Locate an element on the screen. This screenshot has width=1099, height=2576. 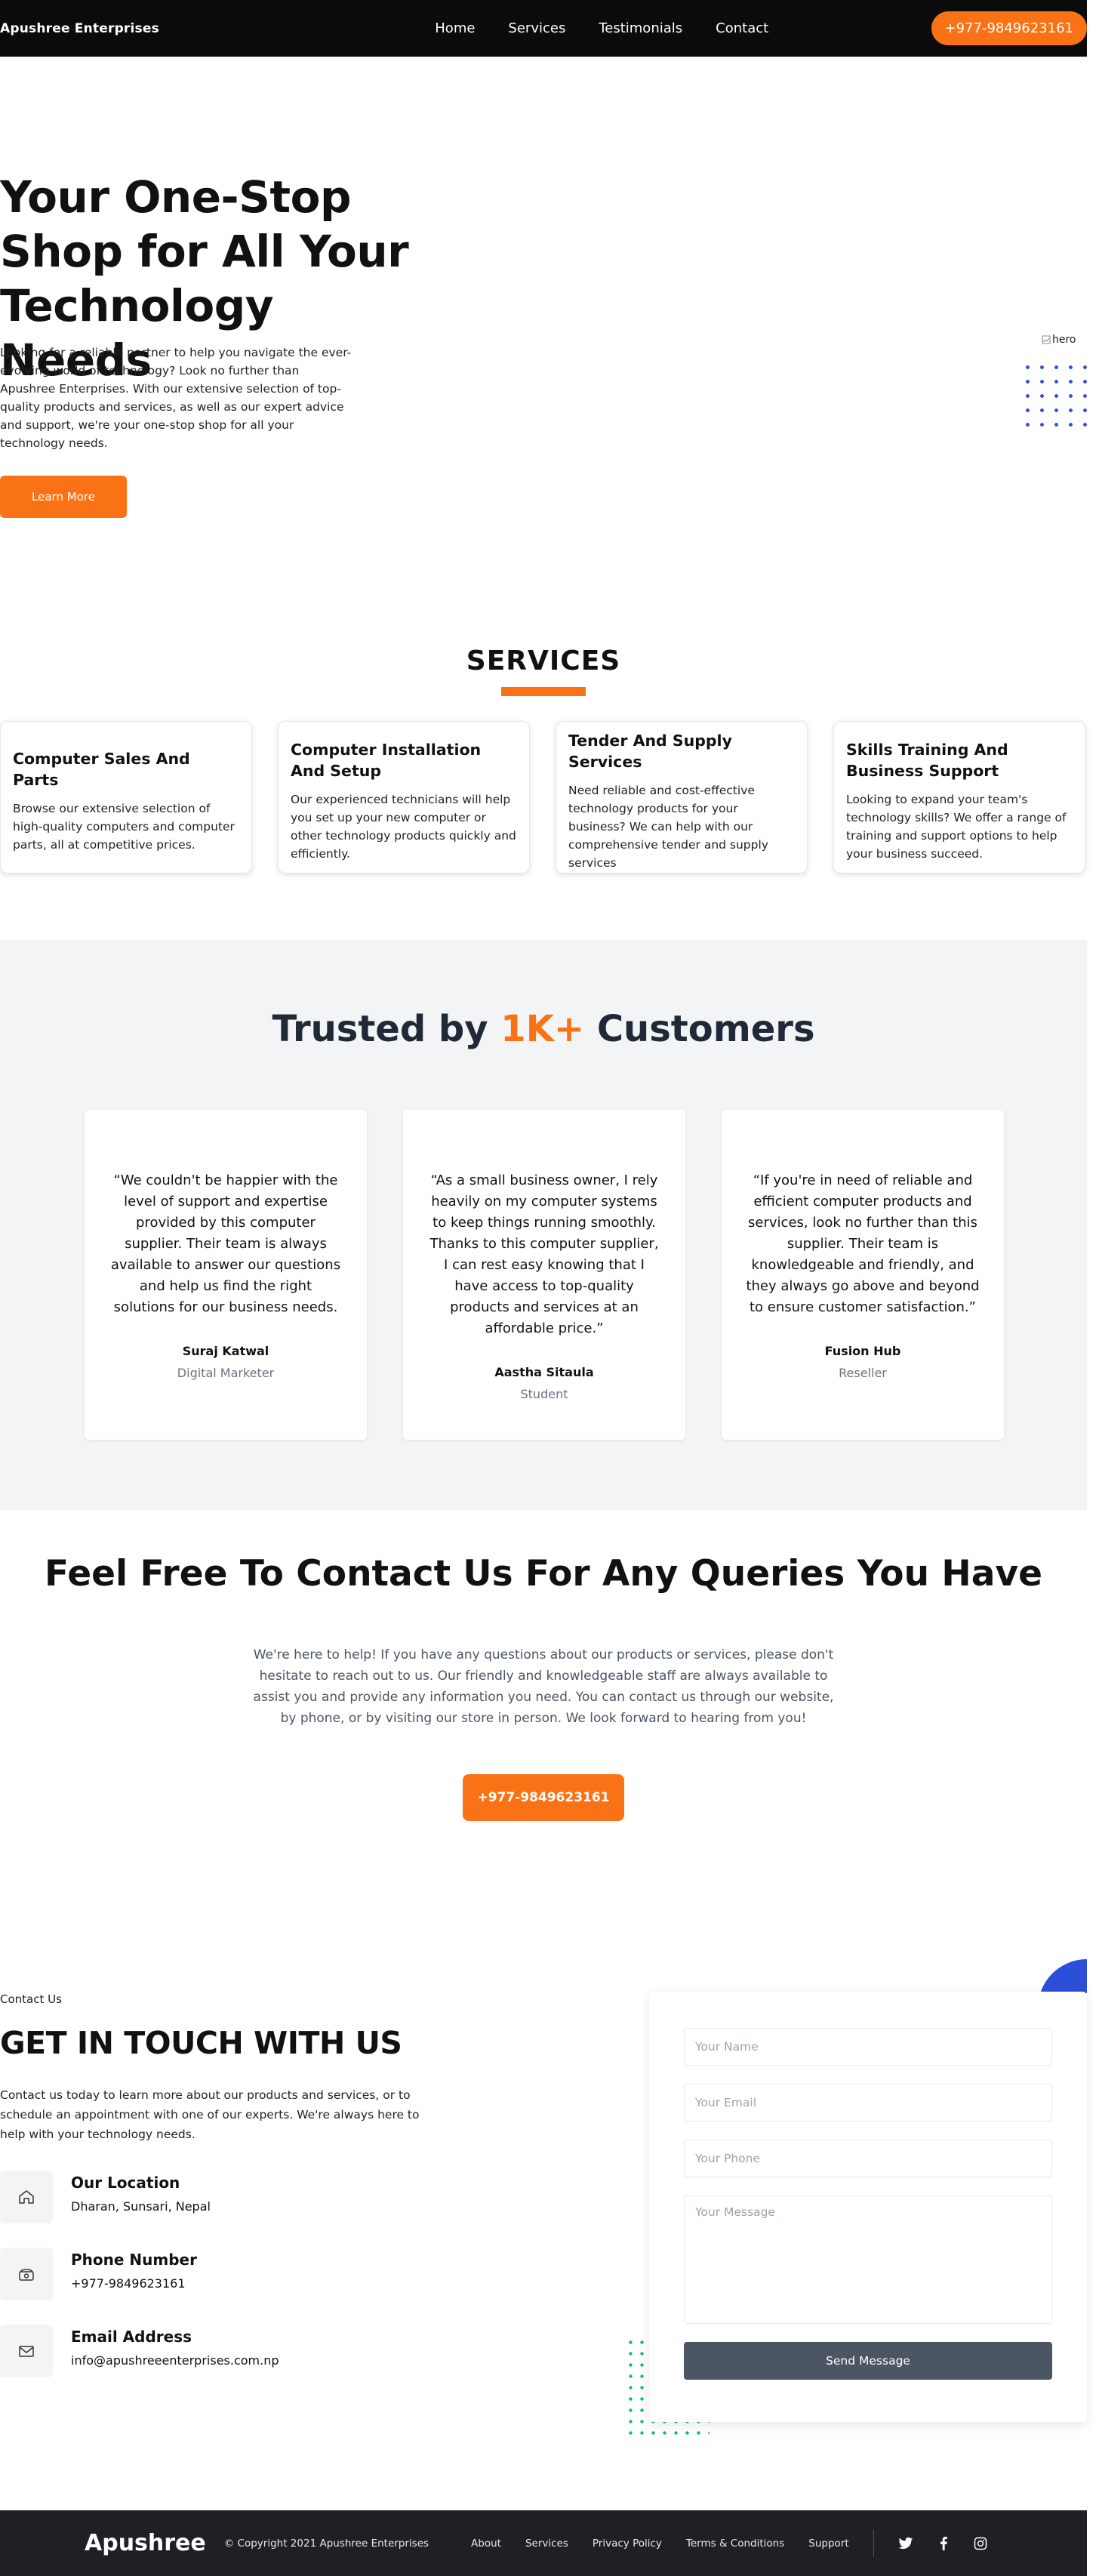
service-card-title: Computer Sales And Parts is located at coordinates (101, 769).